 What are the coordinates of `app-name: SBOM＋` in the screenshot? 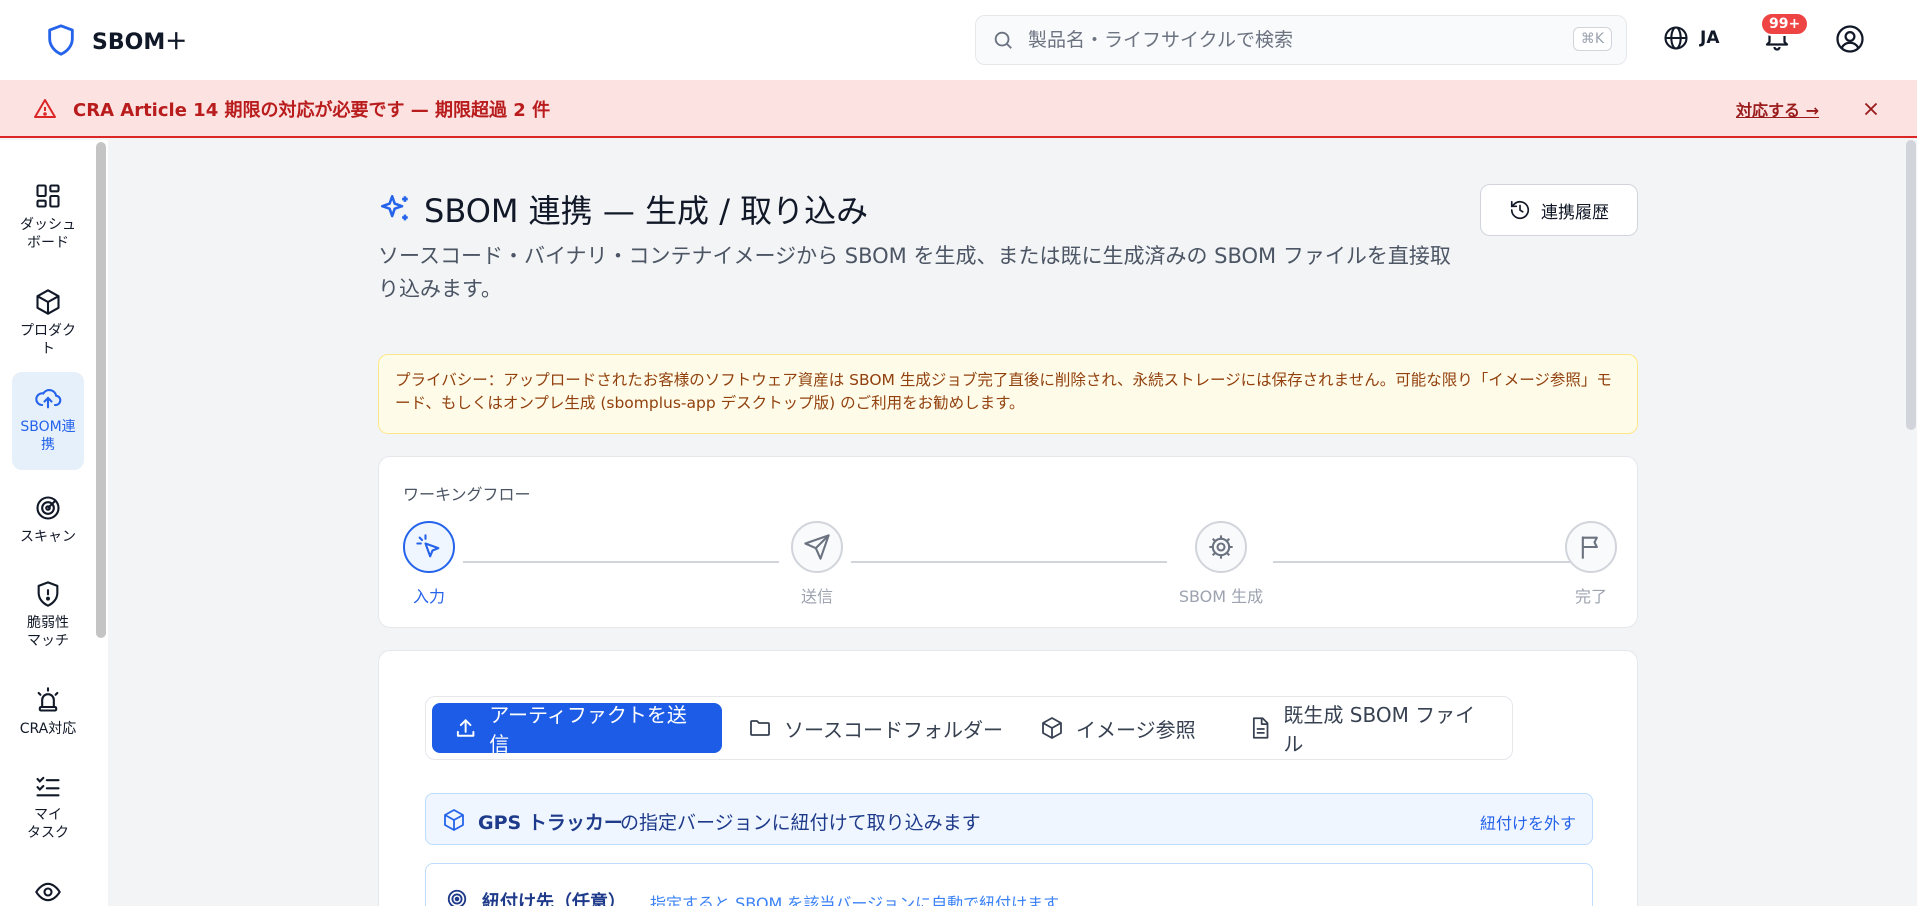 It's located at (140, 42).